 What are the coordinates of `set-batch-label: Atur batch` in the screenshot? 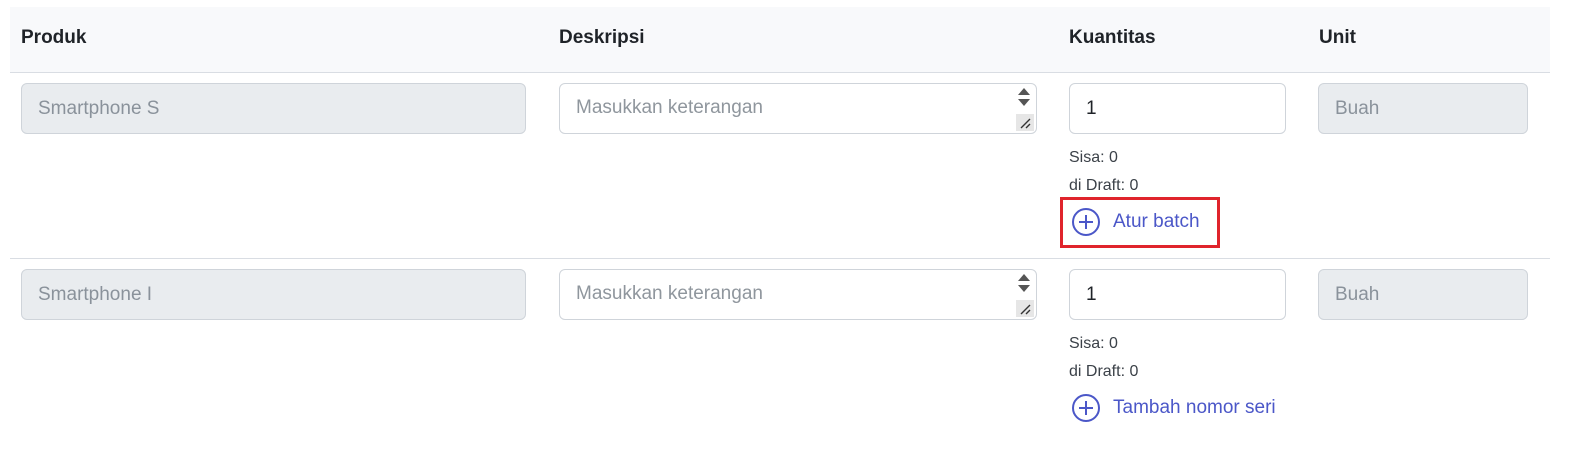 It's located at (1156, 221).